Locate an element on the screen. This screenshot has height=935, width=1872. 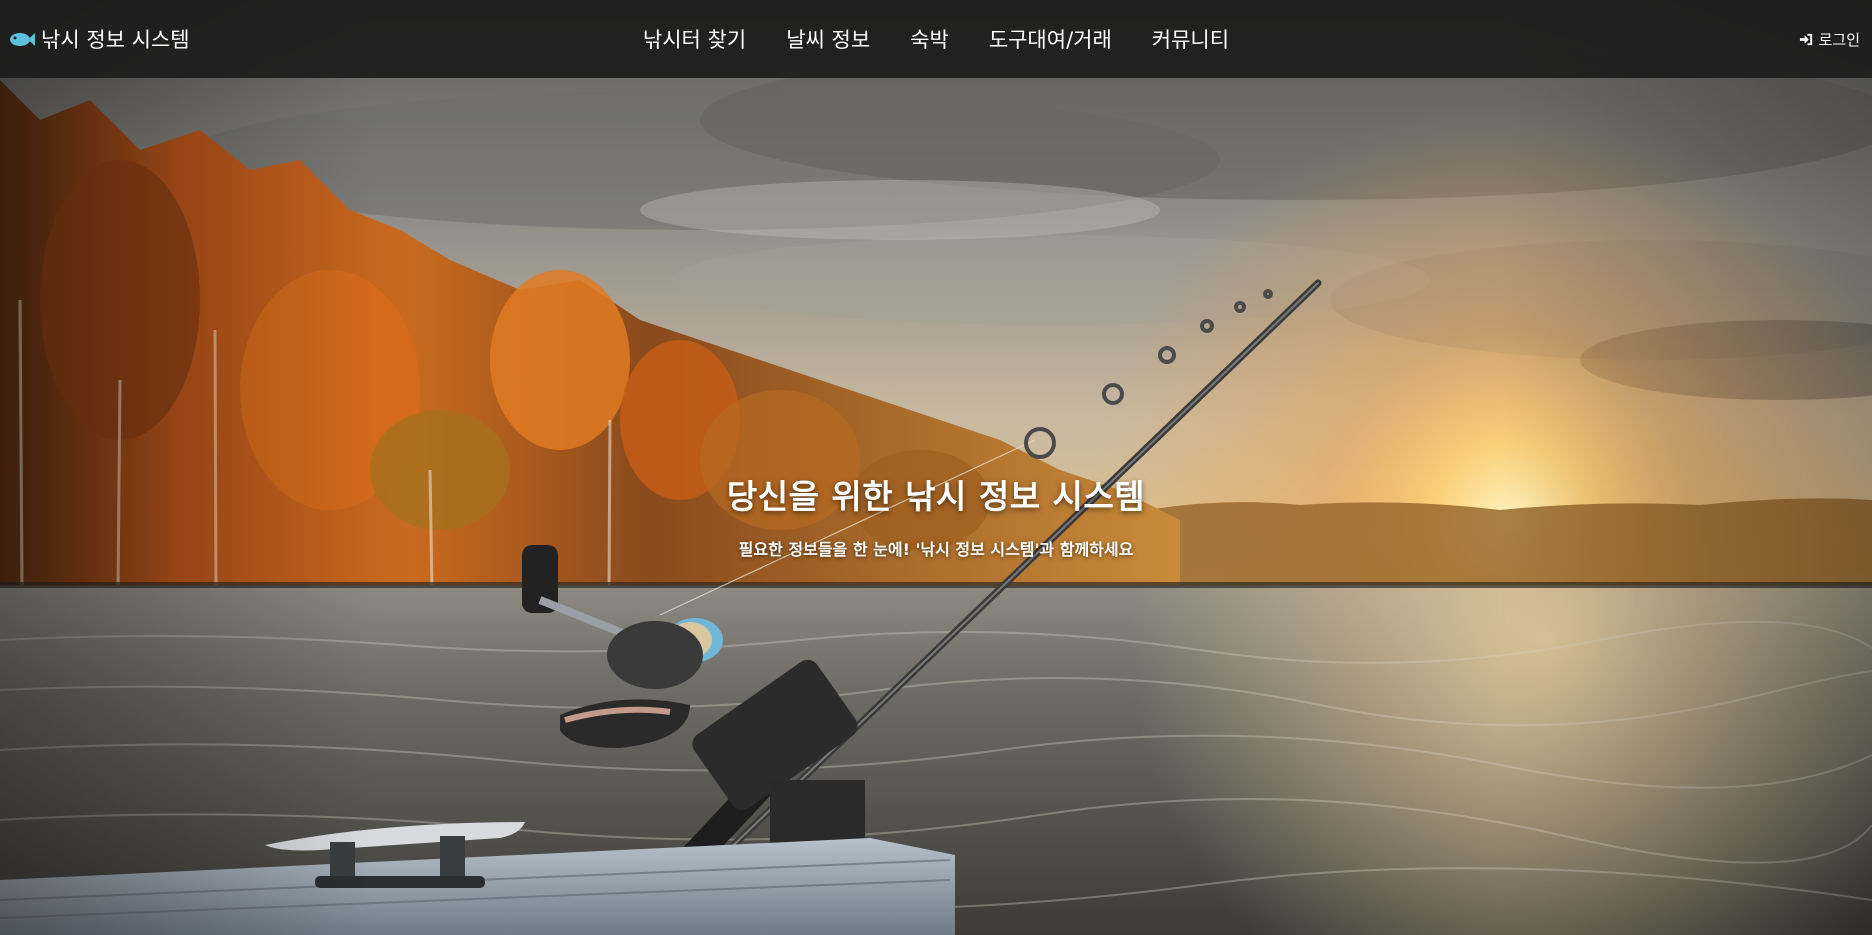
login-label: 로그인 is located at coordinates (1839, 39).